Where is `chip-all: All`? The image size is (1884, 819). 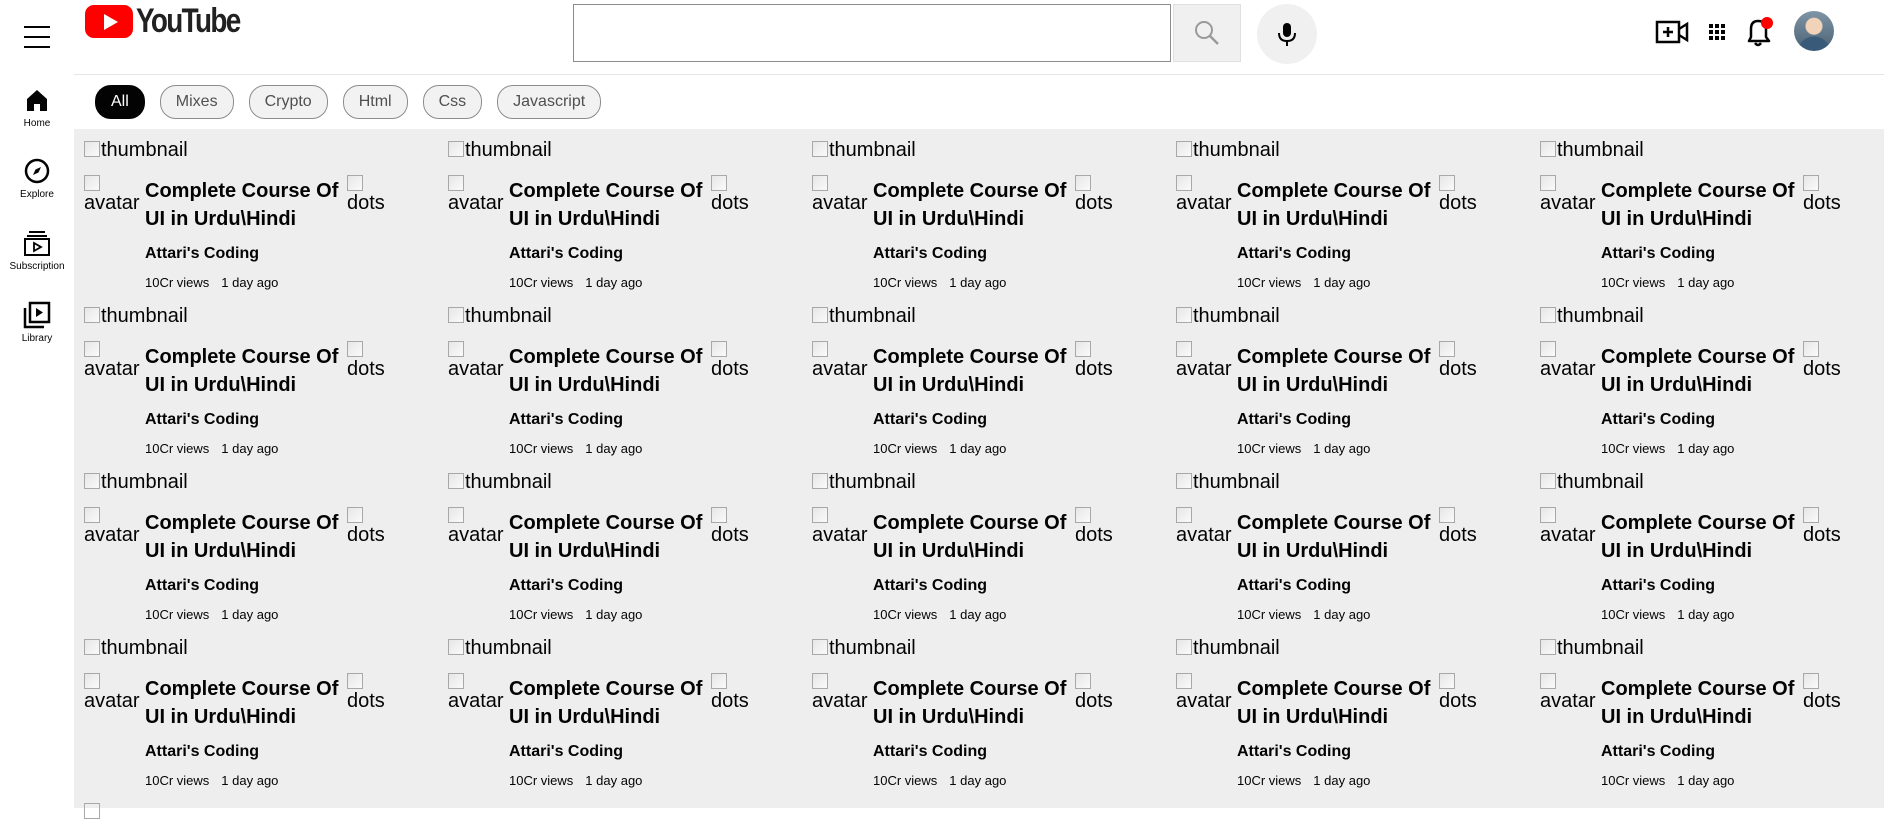 chip-all: All is located at coordinates (120, 102).